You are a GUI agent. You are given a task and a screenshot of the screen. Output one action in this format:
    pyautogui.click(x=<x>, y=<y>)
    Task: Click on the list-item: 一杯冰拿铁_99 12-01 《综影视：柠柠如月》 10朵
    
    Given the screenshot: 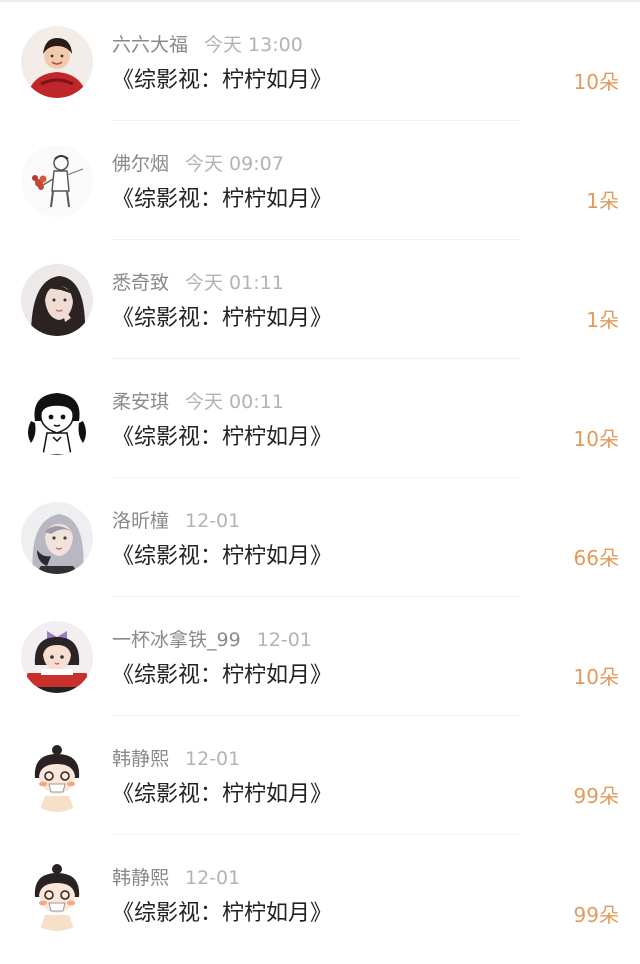 What is the action you would take?
    pyautogui.click(x=320, y=656)
    